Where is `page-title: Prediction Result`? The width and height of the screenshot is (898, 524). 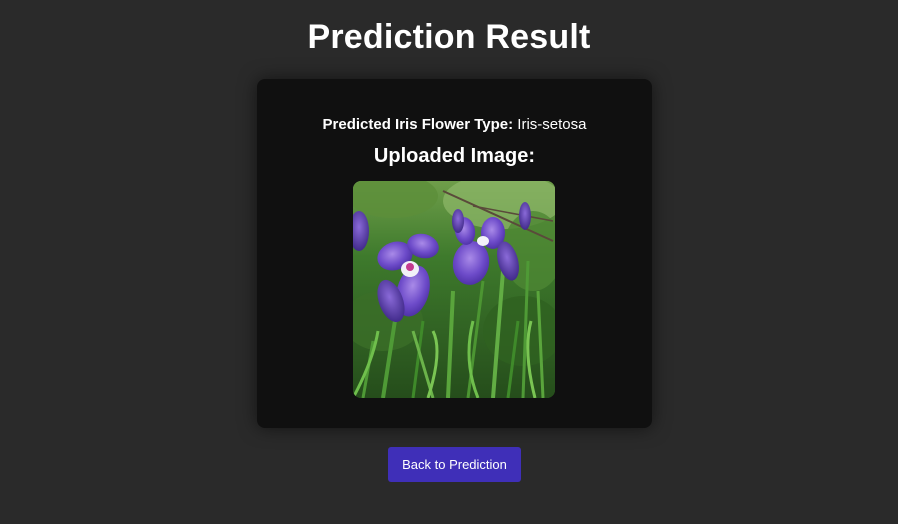
page-title: Prediction Result is located at coordinates (449, 37).